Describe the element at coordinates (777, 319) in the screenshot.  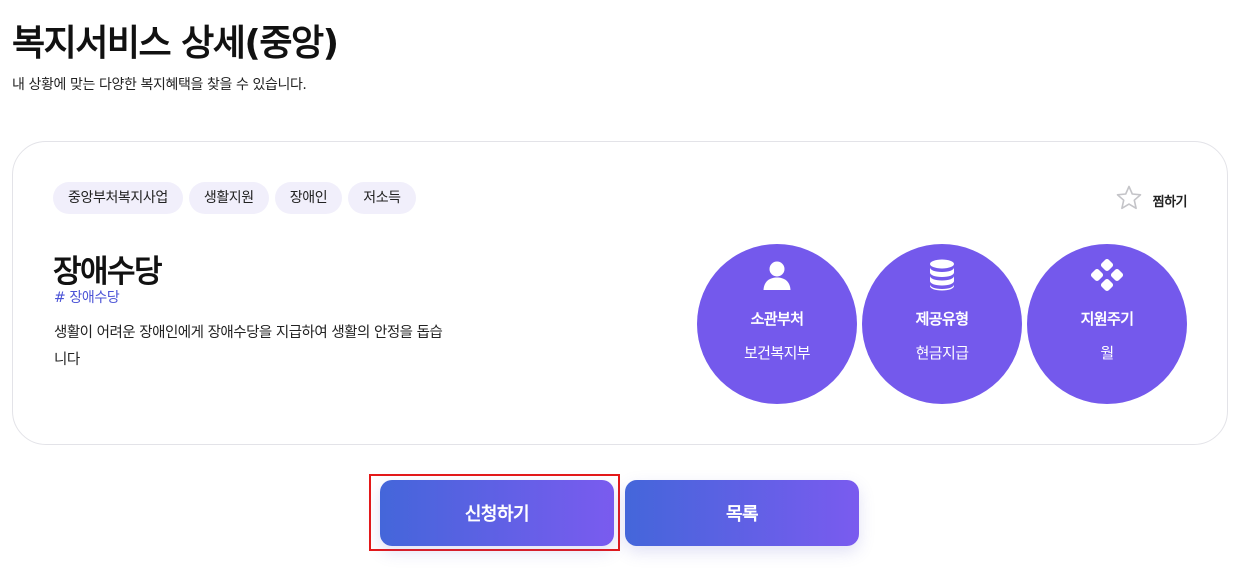
I see `info-label: 소관부처` at that location.